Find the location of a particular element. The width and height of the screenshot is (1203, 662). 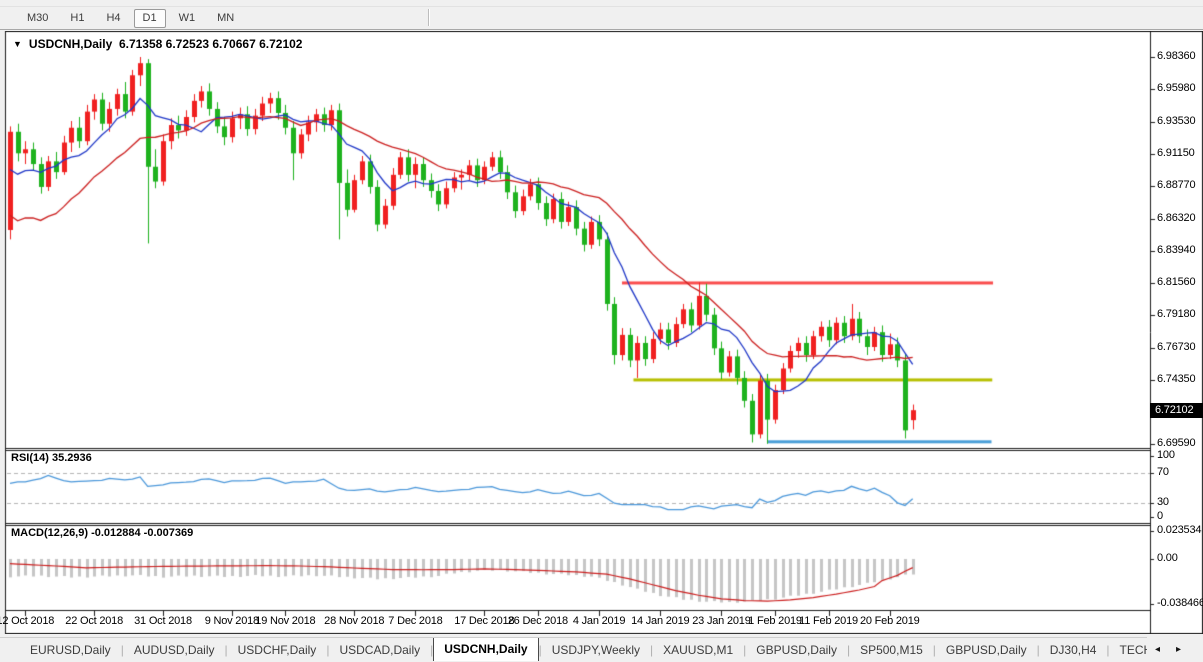

date-axis-label: 12 Oct 2018 is located at coordinates (27, 621).